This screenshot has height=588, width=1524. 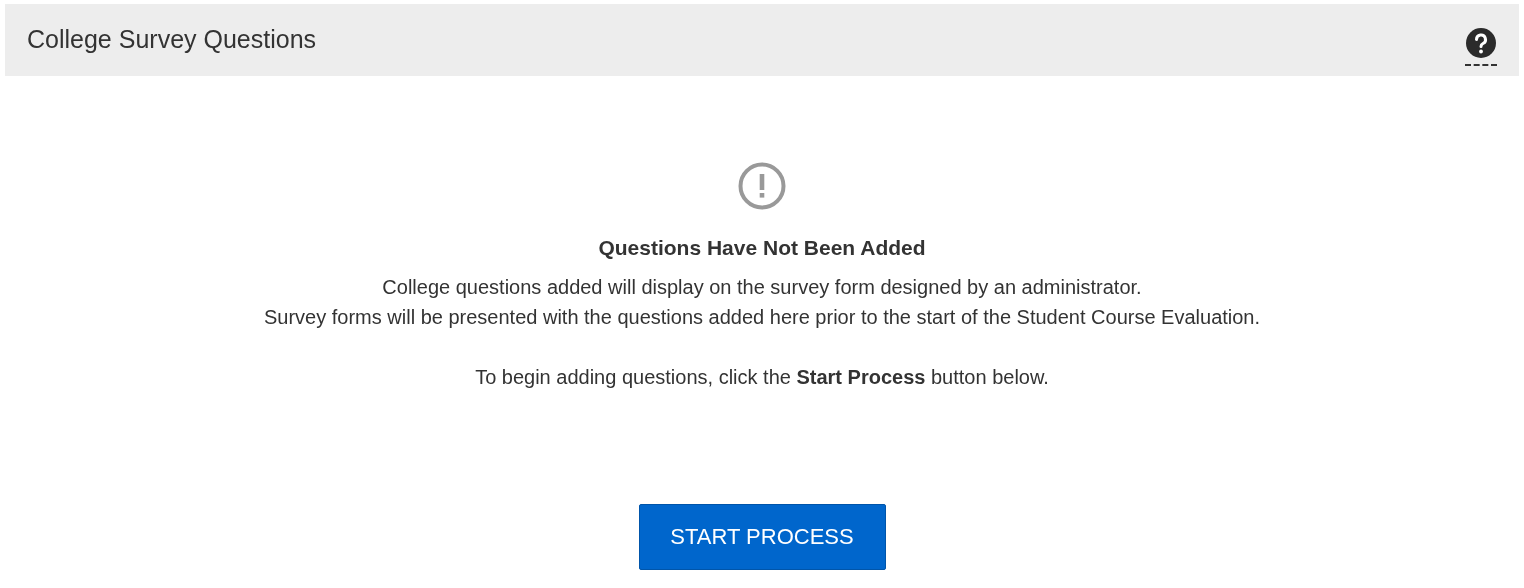 What do you see at coordinates (1481, 42) in the screenshot?
I see `help-icon` at bounding box center [1481, 42].